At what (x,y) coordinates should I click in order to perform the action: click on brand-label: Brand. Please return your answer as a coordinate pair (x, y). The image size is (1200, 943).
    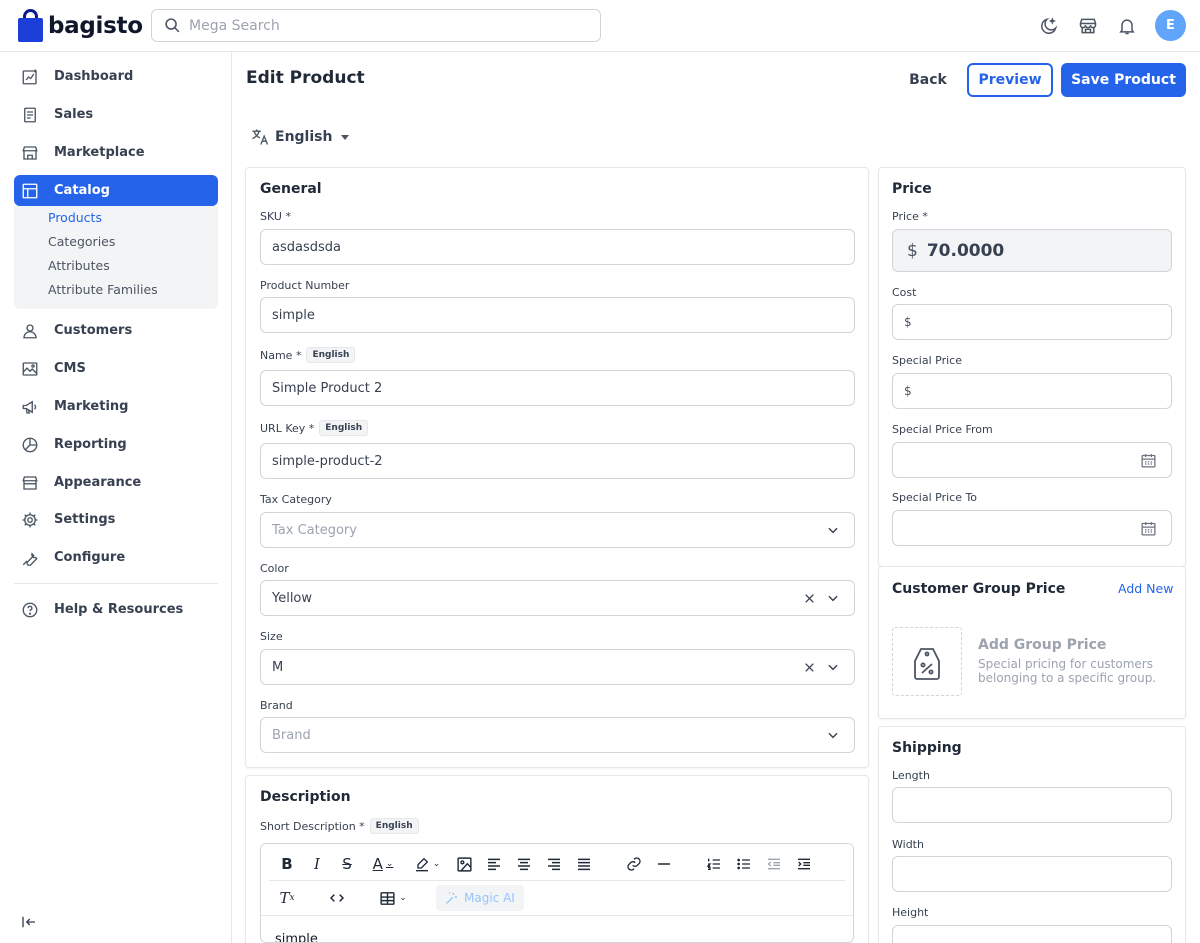
    Looking at the image, I should click on (276, 705).